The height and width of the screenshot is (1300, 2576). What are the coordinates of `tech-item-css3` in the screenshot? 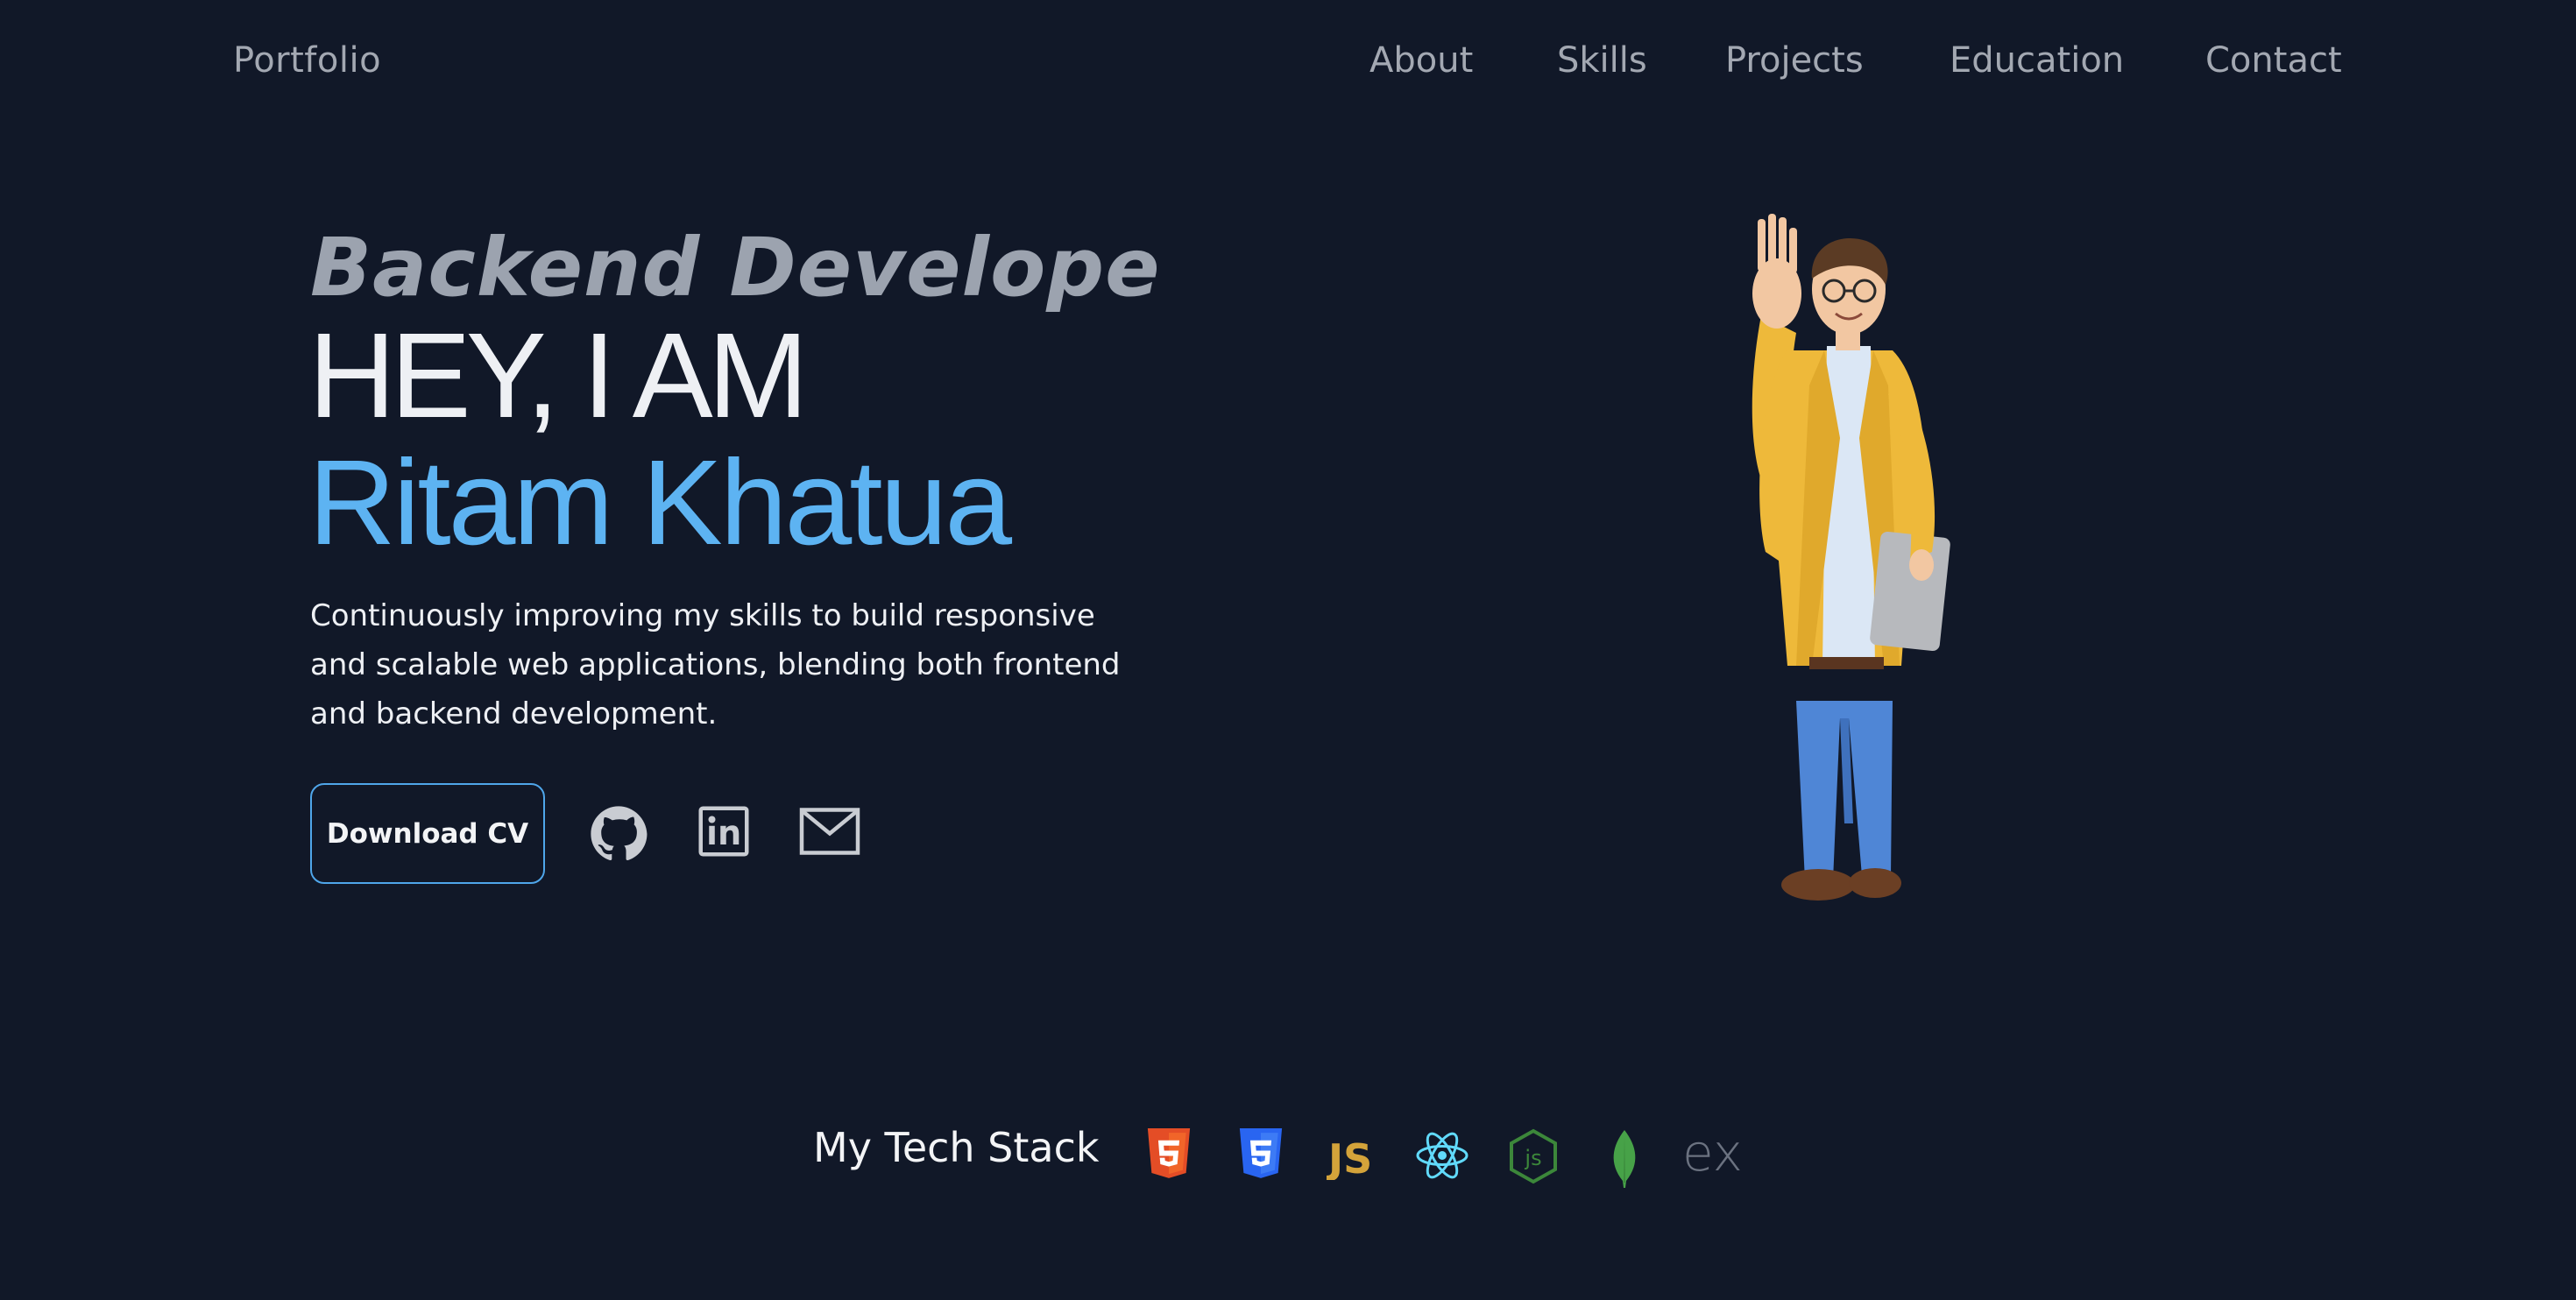 It's located at (1260, 1155).